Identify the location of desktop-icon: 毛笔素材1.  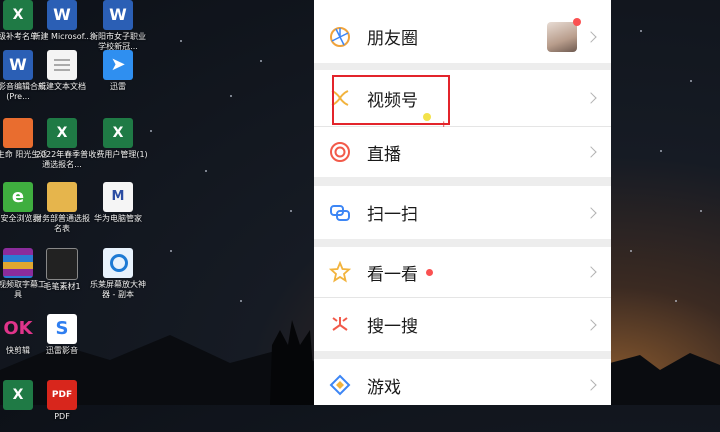
(62, 275).